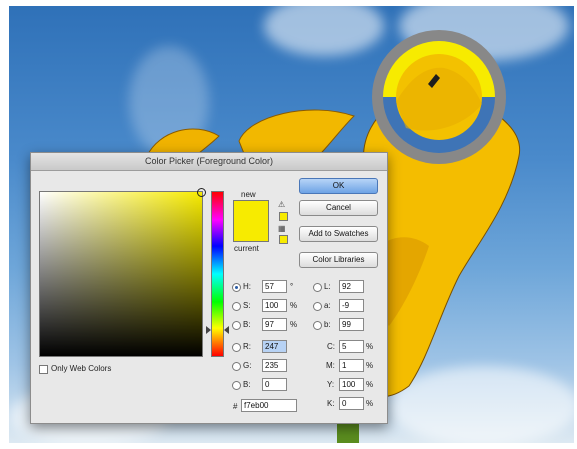 The height and width of the screenshot is (449, 577). What do you see at coordinates (274, 346) in the screenshot?
I see `red-input: 247` at bounding box center [274, 346].